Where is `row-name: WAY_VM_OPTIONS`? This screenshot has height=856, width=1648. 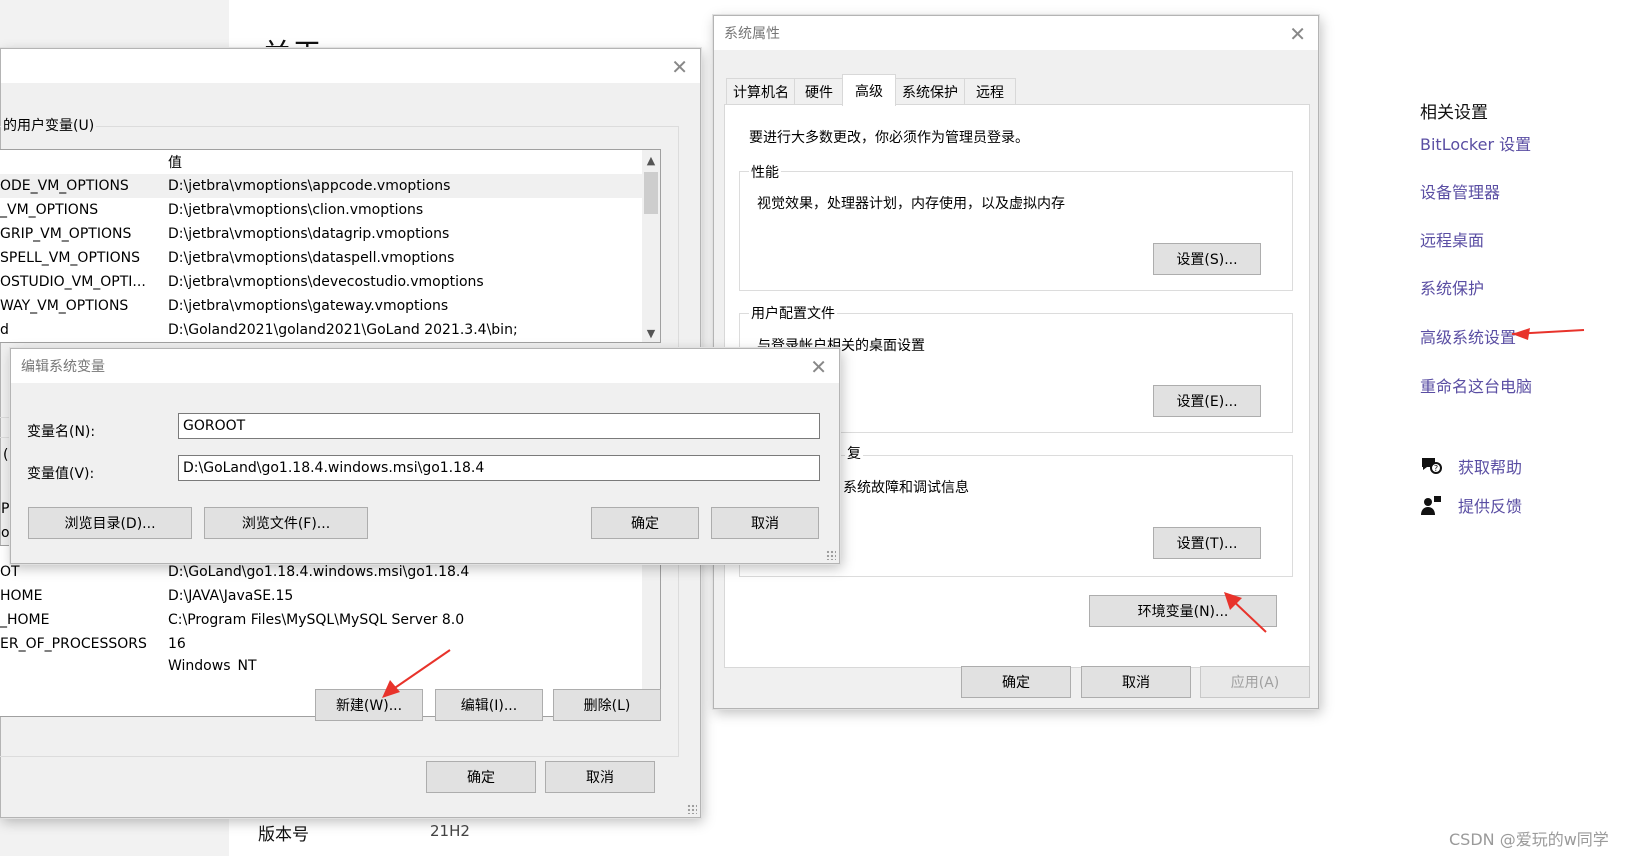
row-name: WAY_VM_OPTIONS is located at coordinates (64, 306).